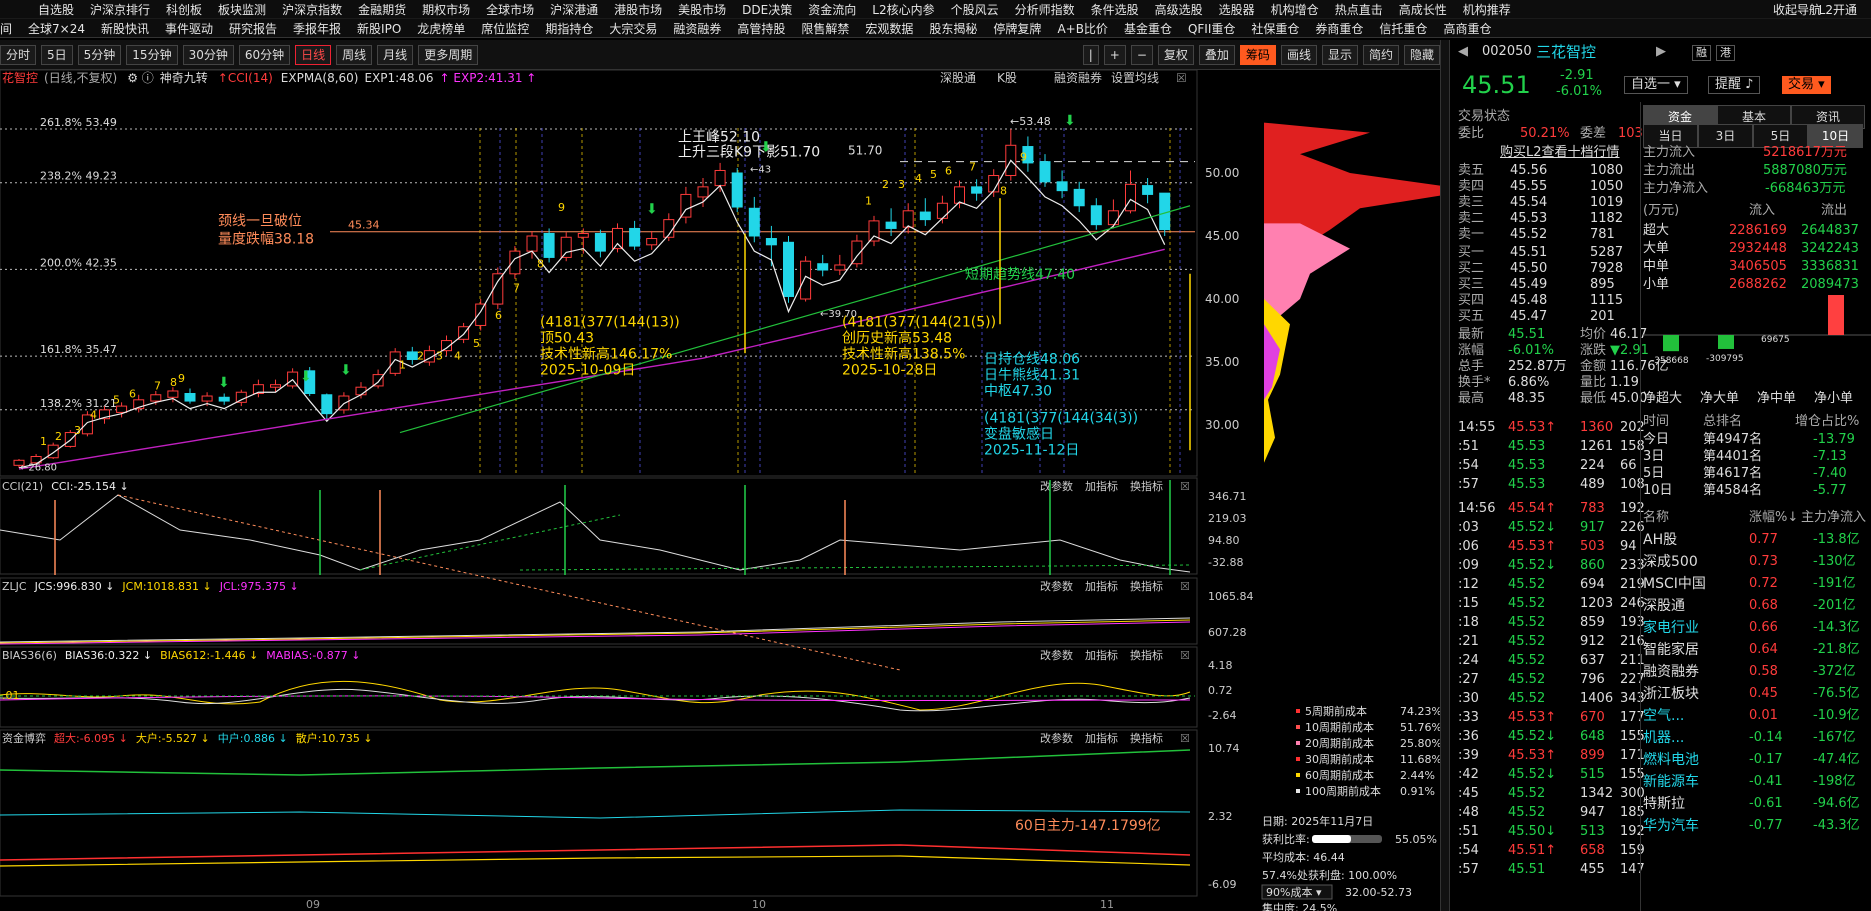 This screenshot has width=1871, height=911. I want to click on menu1-item: 高级选股, so click(1179, 9).